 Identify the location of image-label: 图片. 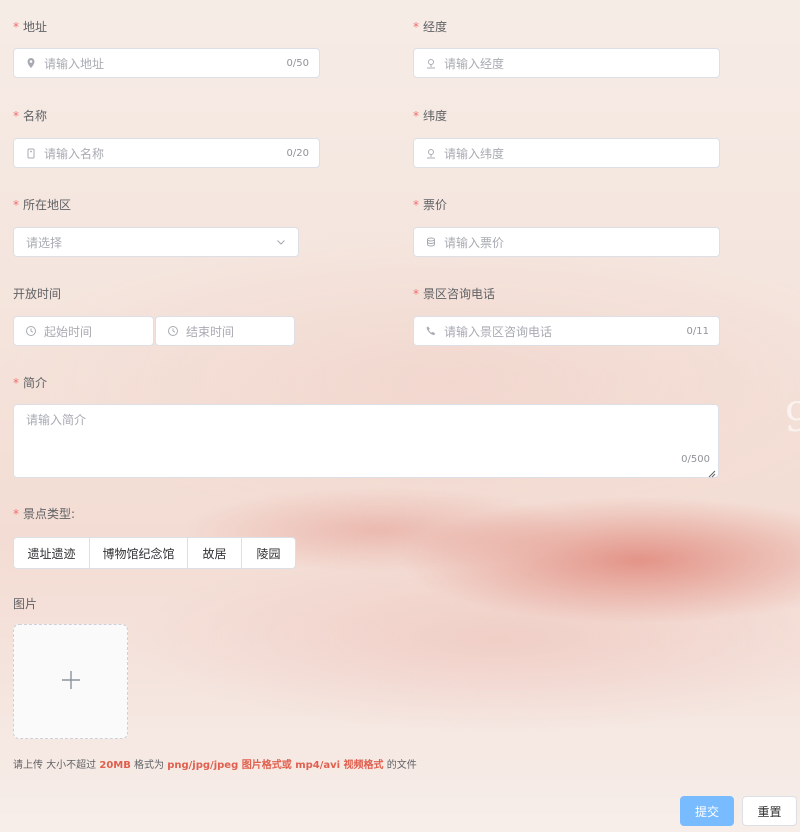
(25, 604).